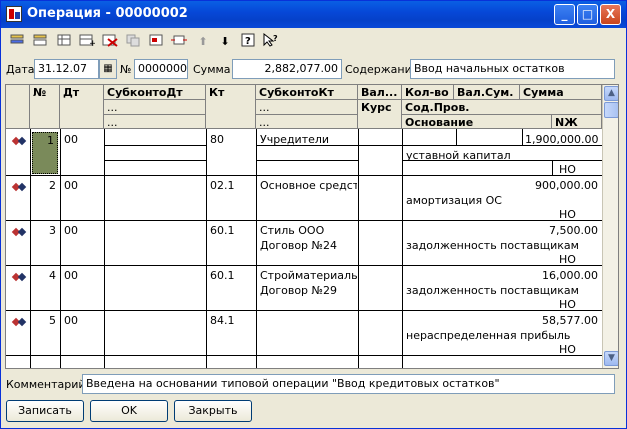  What do you see at coordinates (313, 42) in the screenshot?
I see `toolbar: + ⬆ ⬇ ? ?` at bounding box center [313, 42].